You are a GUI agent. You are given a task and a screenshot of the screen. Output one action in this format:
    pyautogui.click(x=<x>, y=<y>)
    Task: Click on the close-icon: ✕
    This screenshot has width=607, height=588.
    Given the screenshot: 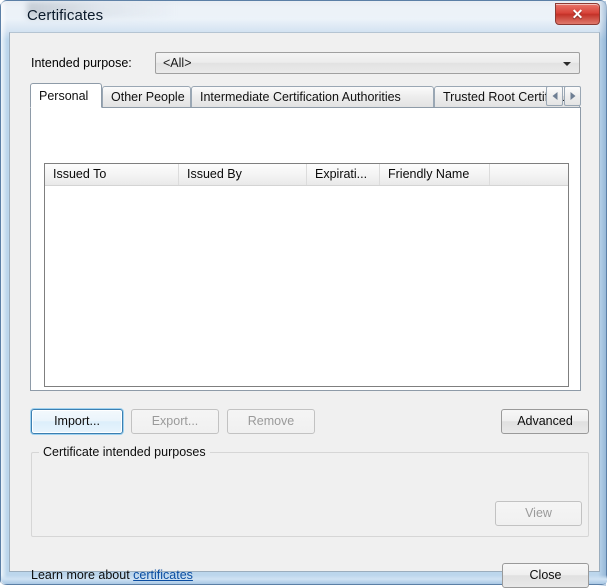 What is the action you would take?
    pyautogui.click(x=577, y=14)
    